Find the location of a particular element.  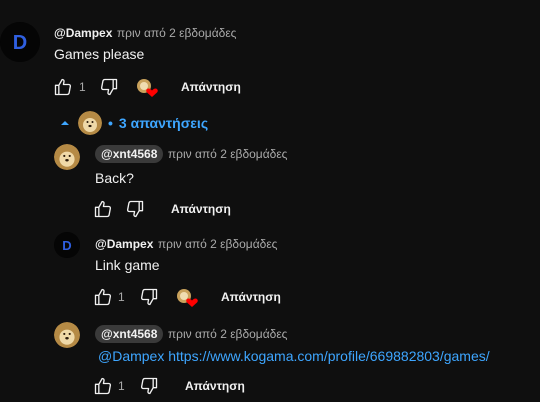

comment-text: Games please is located at coordinates (99, 54).